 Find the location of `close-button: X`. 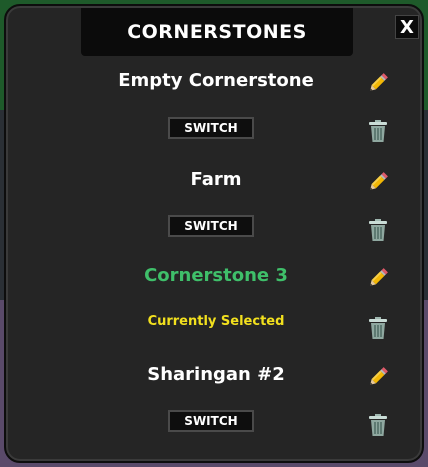

close-button: X is located at coordinates (407, 27).